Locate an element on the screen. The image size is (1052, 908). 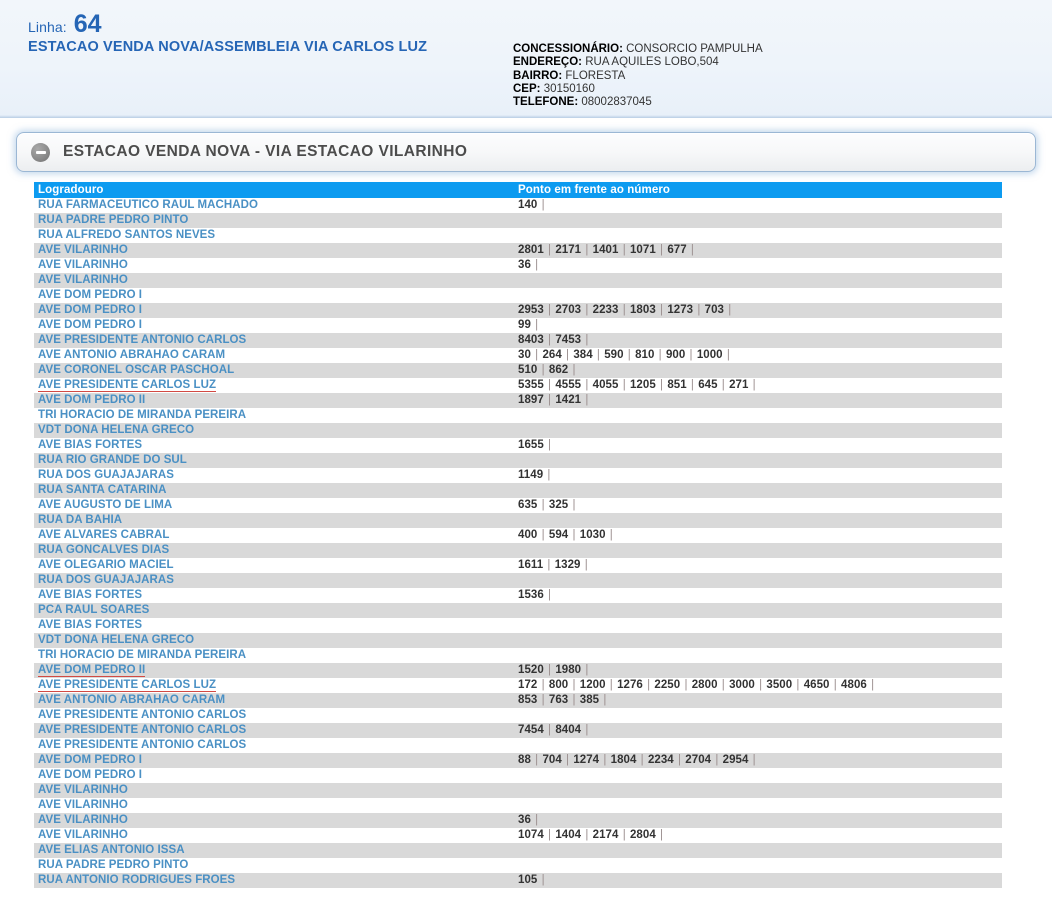
table-row: RUA SANTA CATARINA is located at coordinates (518, 490).